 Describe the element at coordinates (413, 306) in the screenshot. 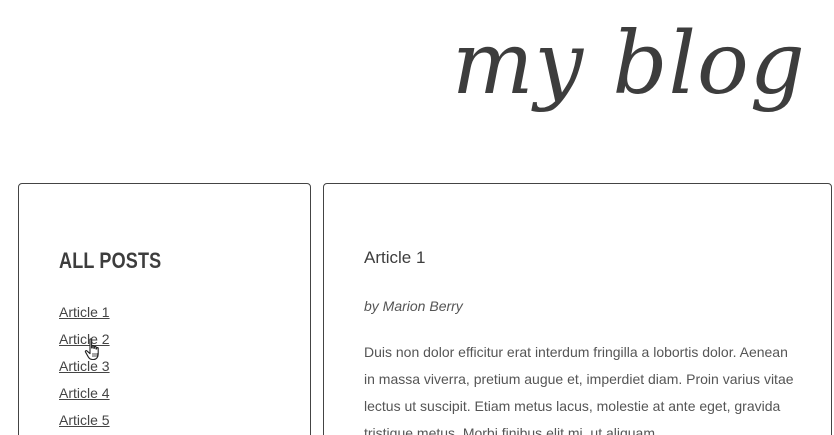

I see `article-byline: by Marion Berry` at that location.